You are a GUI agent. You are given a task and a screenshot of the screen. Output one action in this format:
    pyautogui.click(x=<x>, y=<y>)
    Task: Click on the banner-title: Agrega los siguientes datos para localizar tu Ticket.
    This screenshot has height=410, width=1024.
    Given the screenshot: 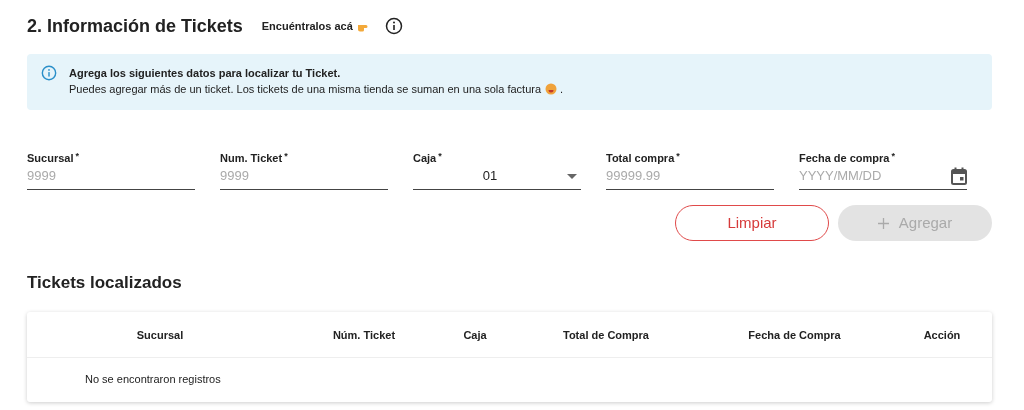 What is the action you would take?
    pyautogui.click(x=205, y=73)
    